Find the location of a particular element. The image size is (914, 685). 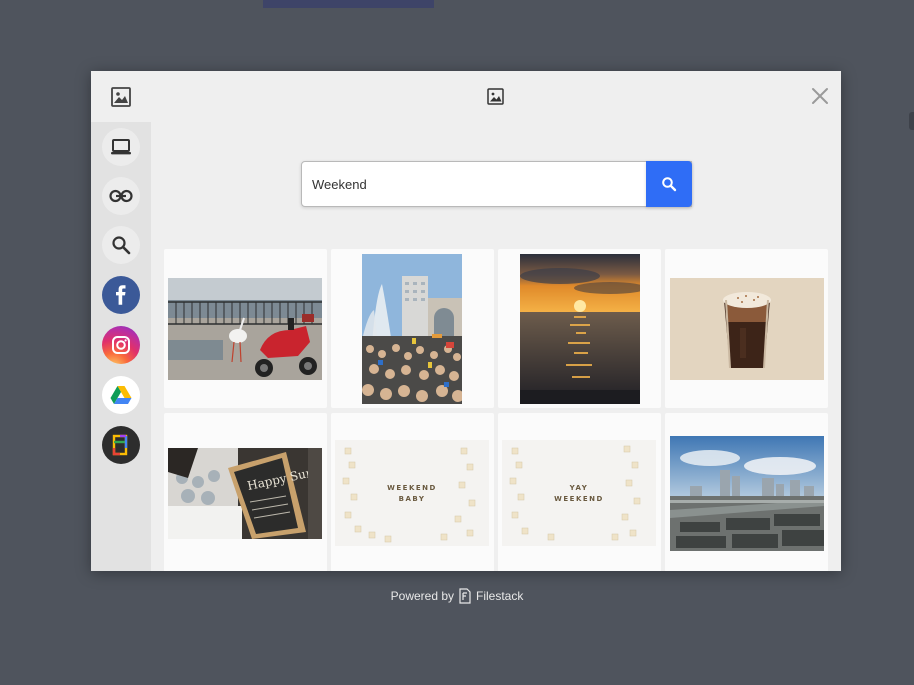

search-input is located at coordinates (496, 184).